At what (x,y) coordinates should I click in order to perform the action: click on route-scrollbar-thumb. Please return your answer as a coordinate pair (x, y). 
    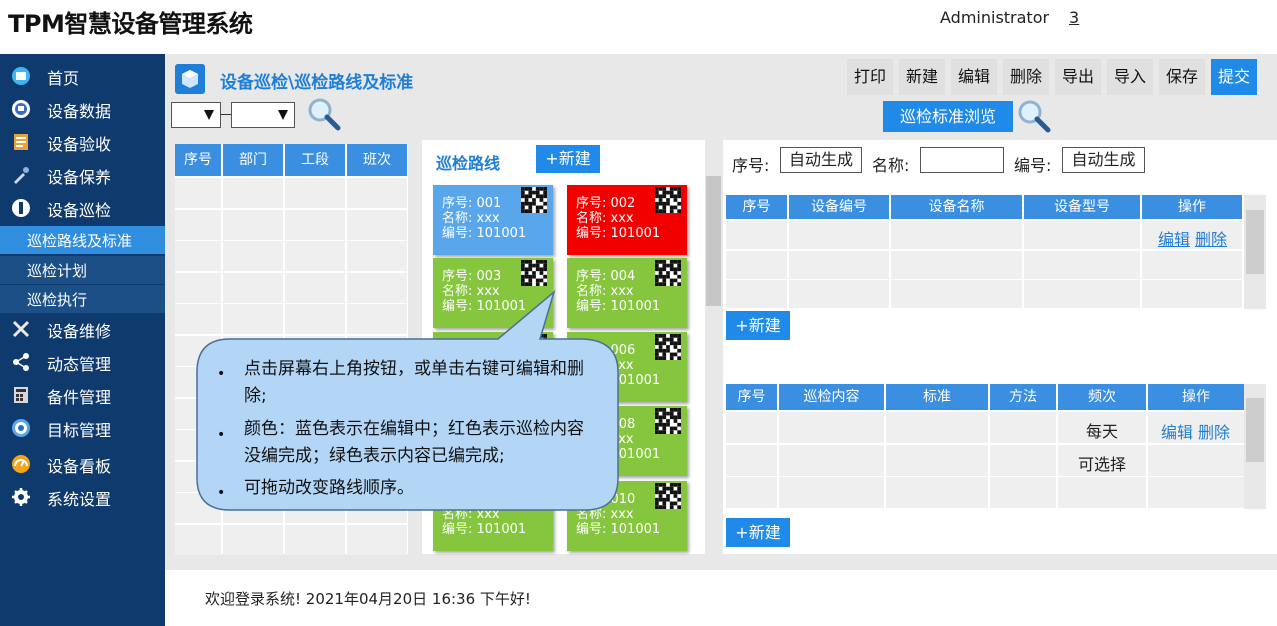
    Looking at the image, I should click on (713, 241).